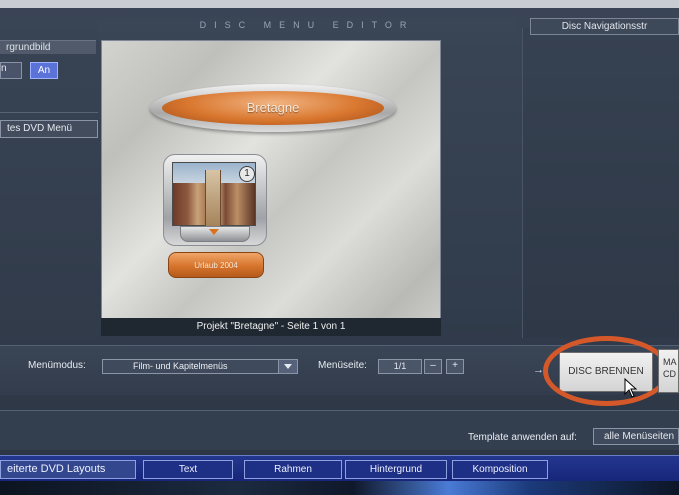 The height and width of the screenshot is (495, 679). I want to click on menu-page-label: Menüseite:, so click(342, 365).